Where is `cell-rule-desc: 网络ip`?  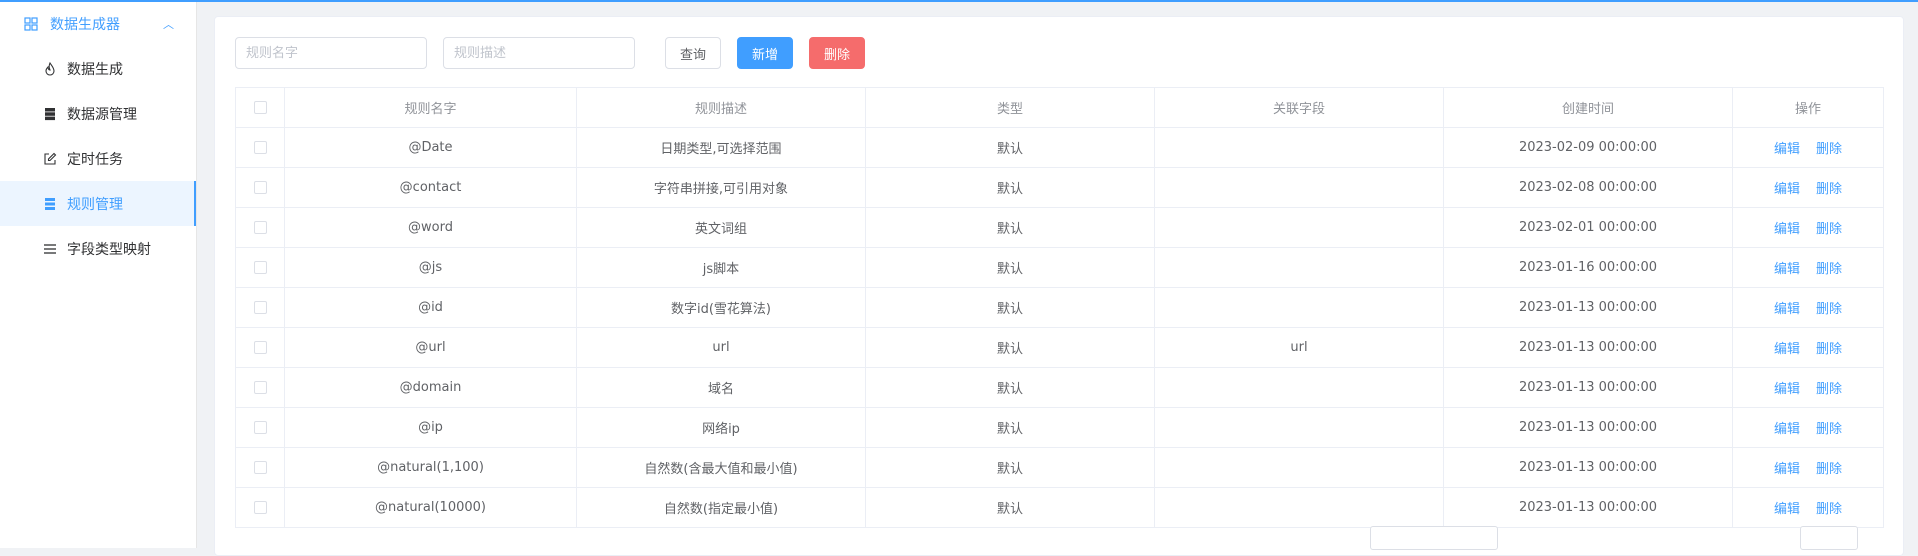 cell-rule-desc: 网络ip is located at coordinates (721, 427).